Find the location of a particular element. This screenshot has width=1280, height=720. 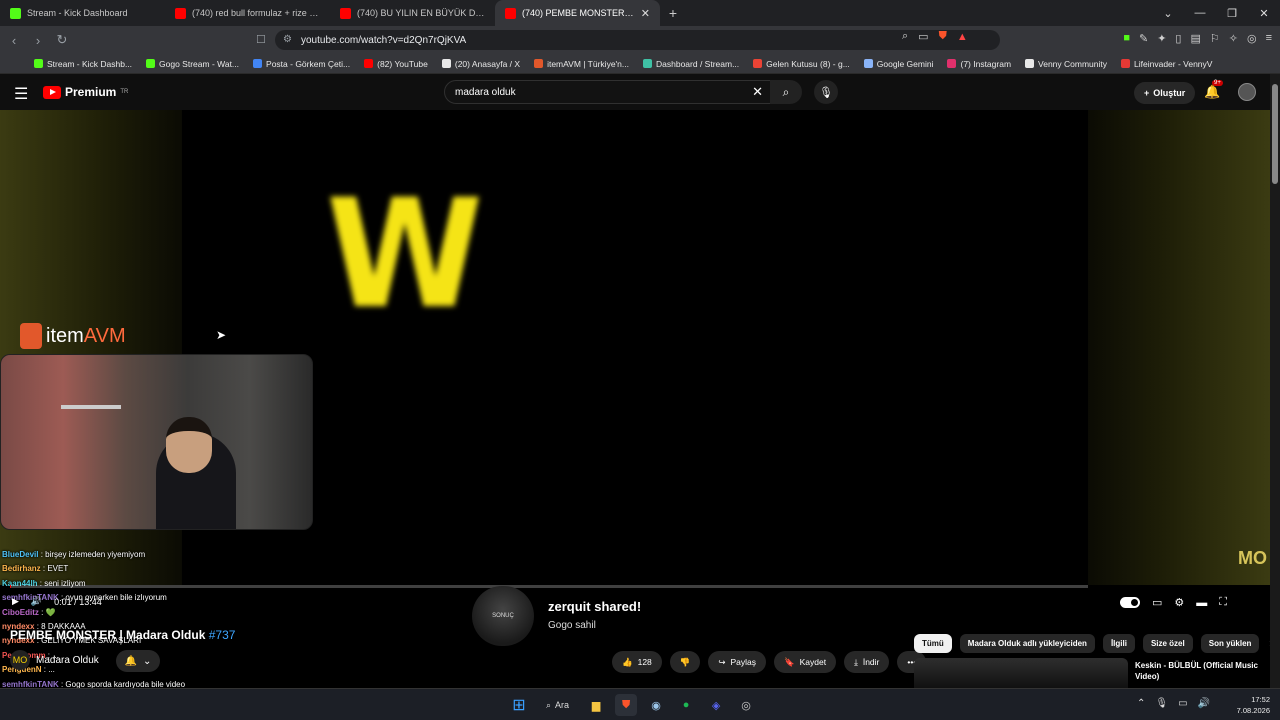

site-info-icon: ⚙ is located at coordinates (287, 39).